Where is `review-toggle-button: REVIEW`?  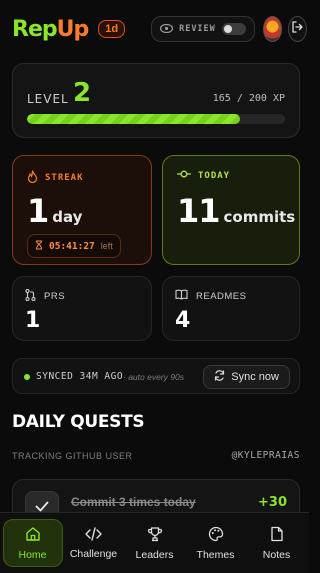 review-toggle-button: REVIEW is located at coordinates (203, 29).